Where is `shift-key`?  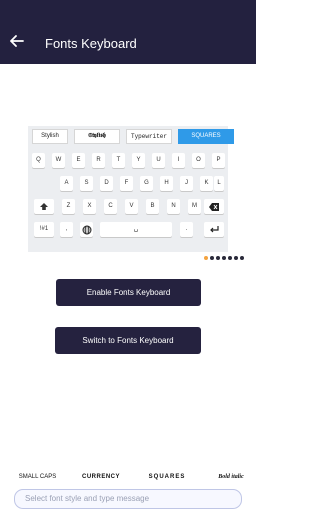
shift-key is located at coordinates (44, 206).